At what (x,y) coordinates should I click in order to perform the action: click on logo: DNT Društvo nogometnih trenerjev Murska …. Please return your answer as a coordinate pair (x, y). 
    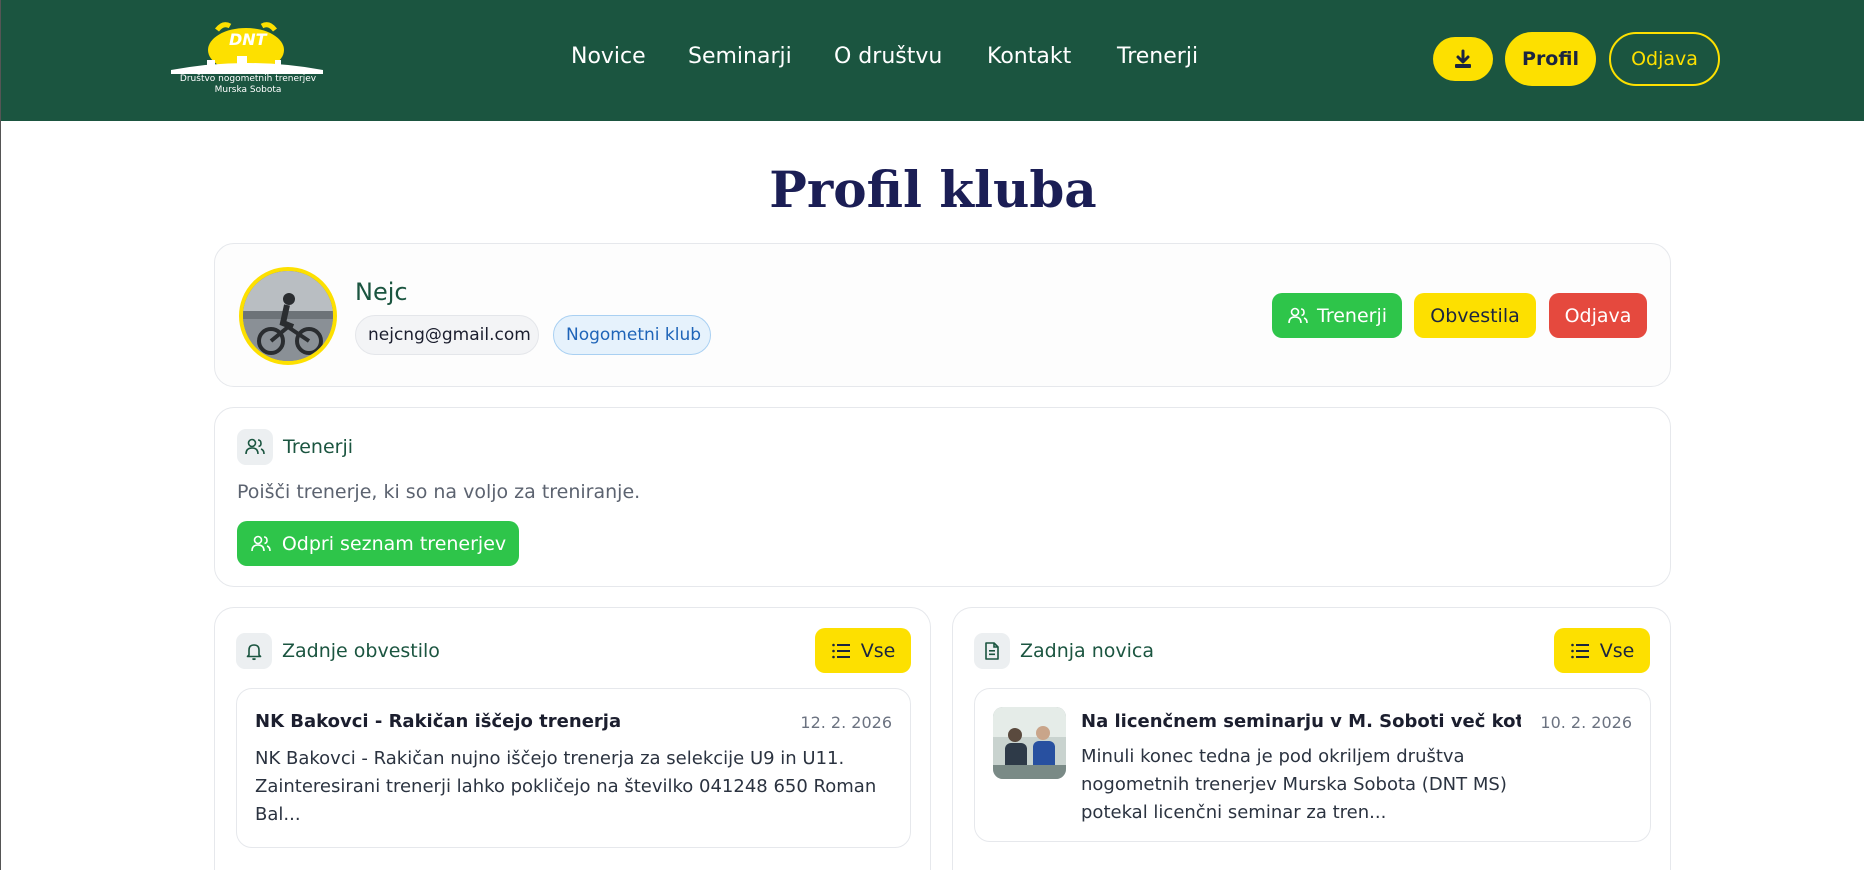
    Looking at the image, I should click on (247, 59).